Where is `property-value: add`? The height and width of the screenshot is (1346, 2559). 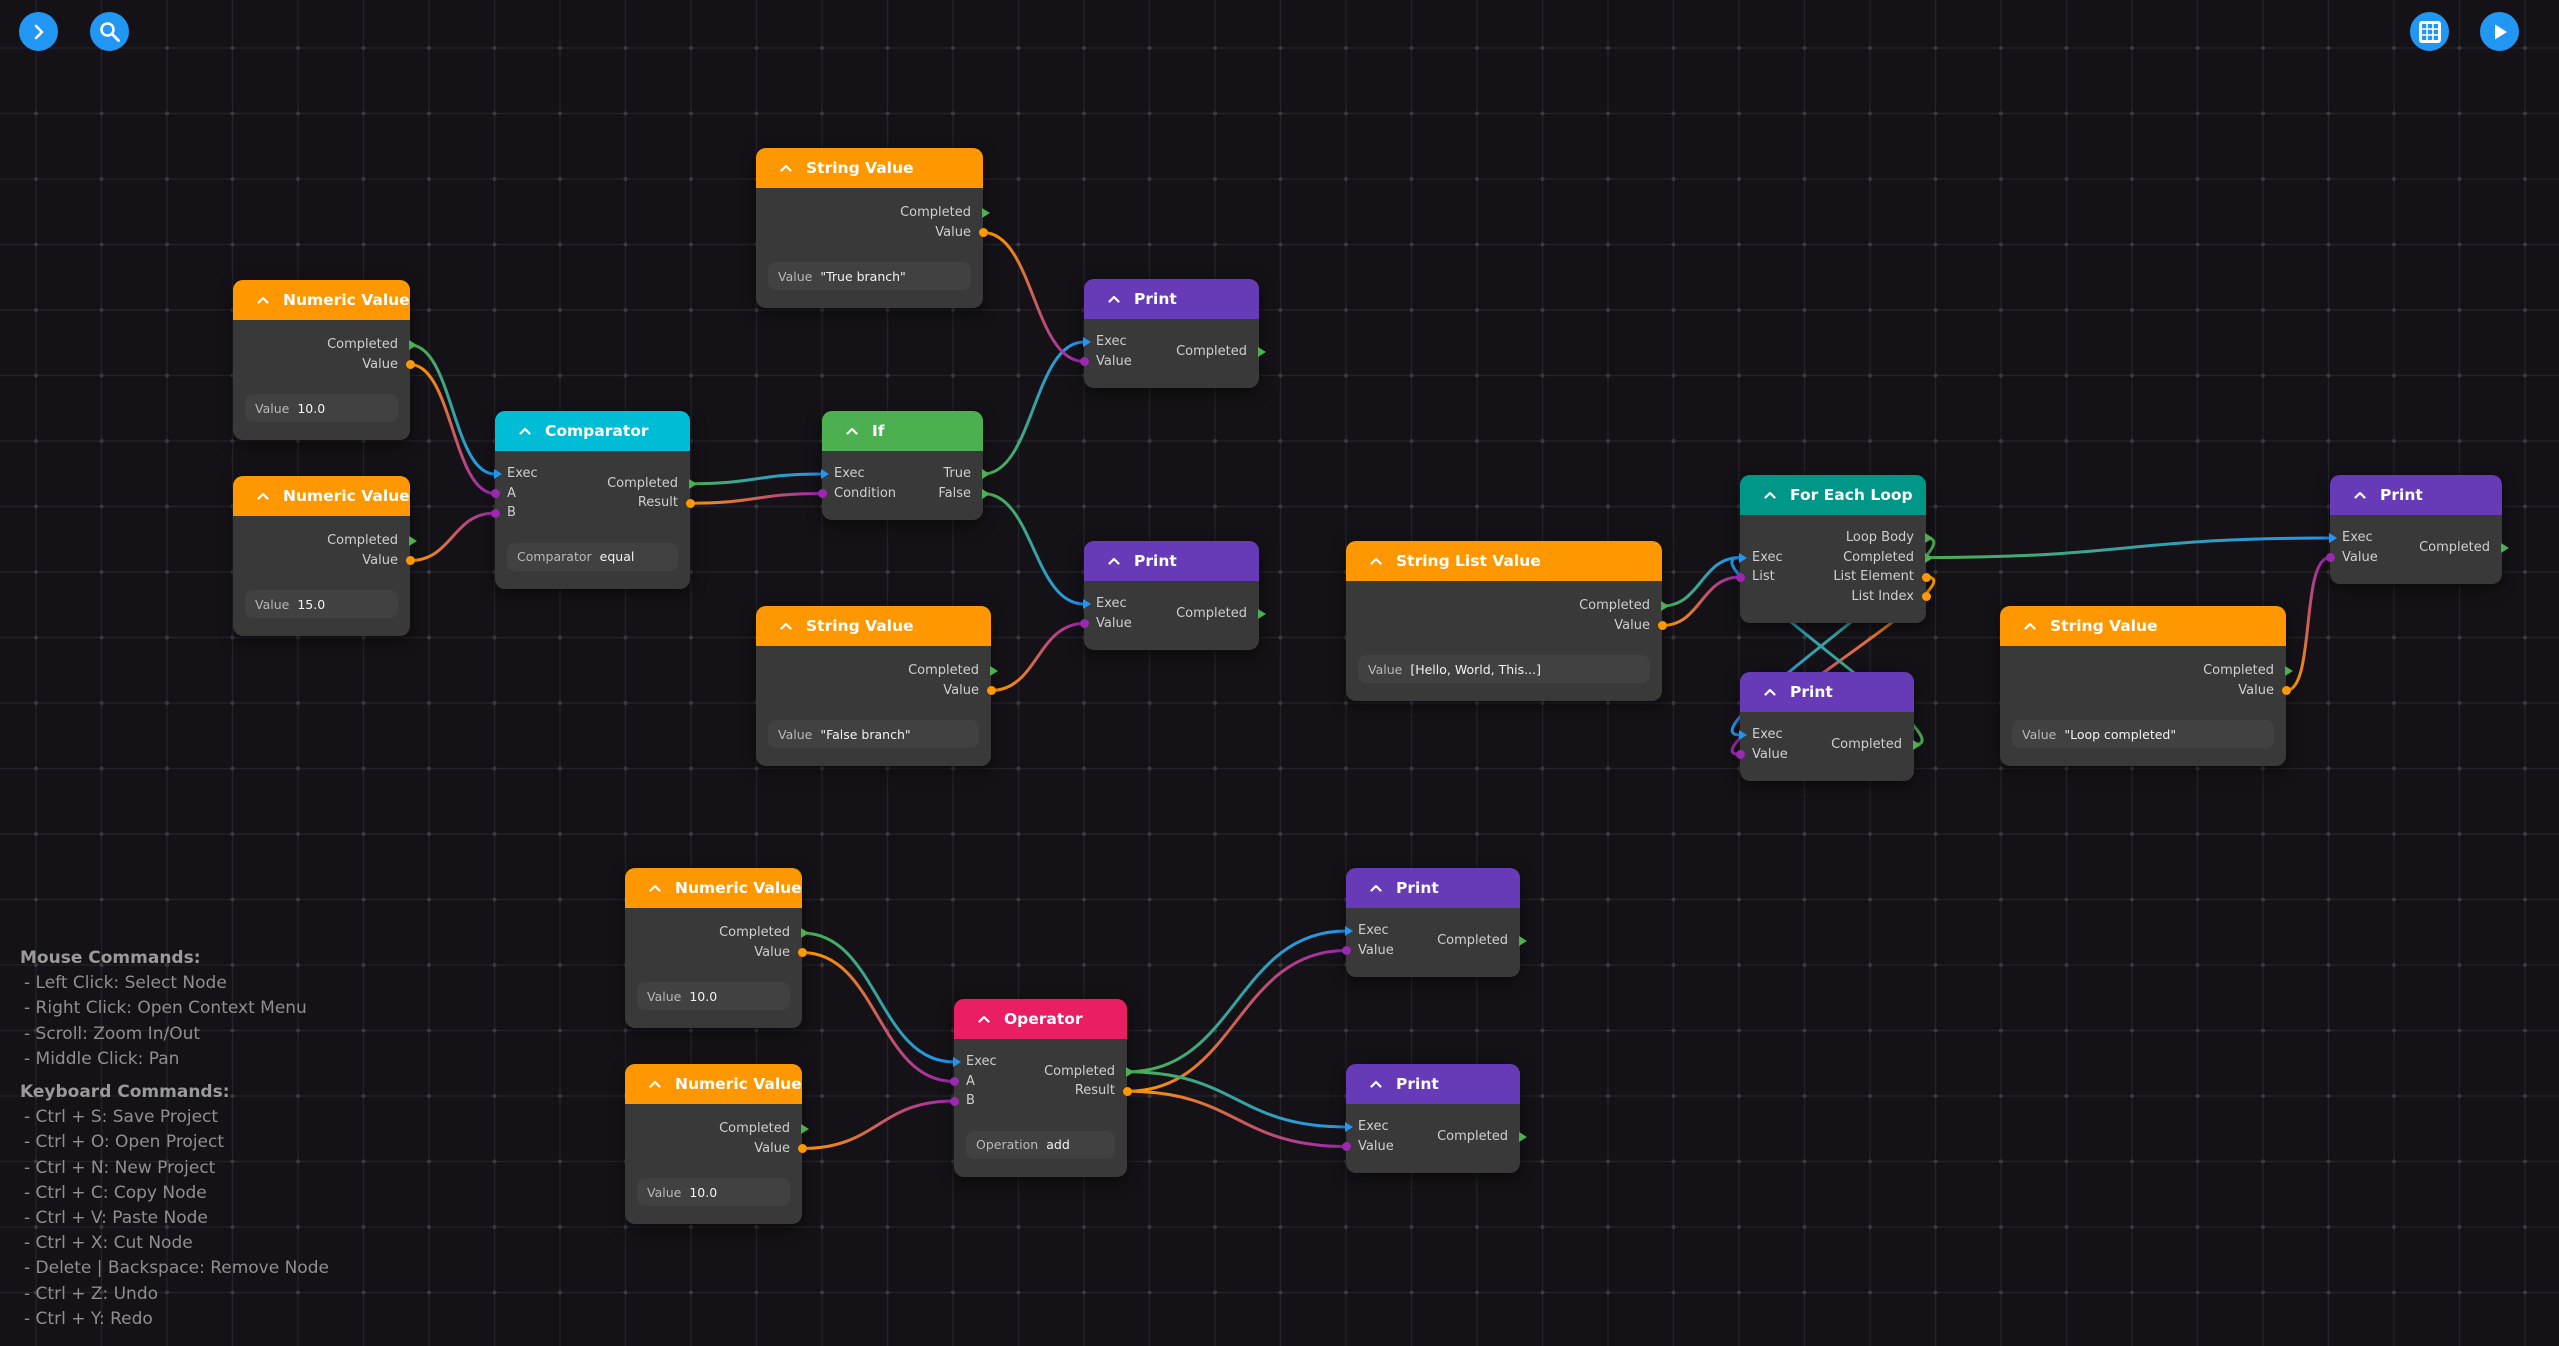 property-value: add is located at coordinates (1058, 1144).